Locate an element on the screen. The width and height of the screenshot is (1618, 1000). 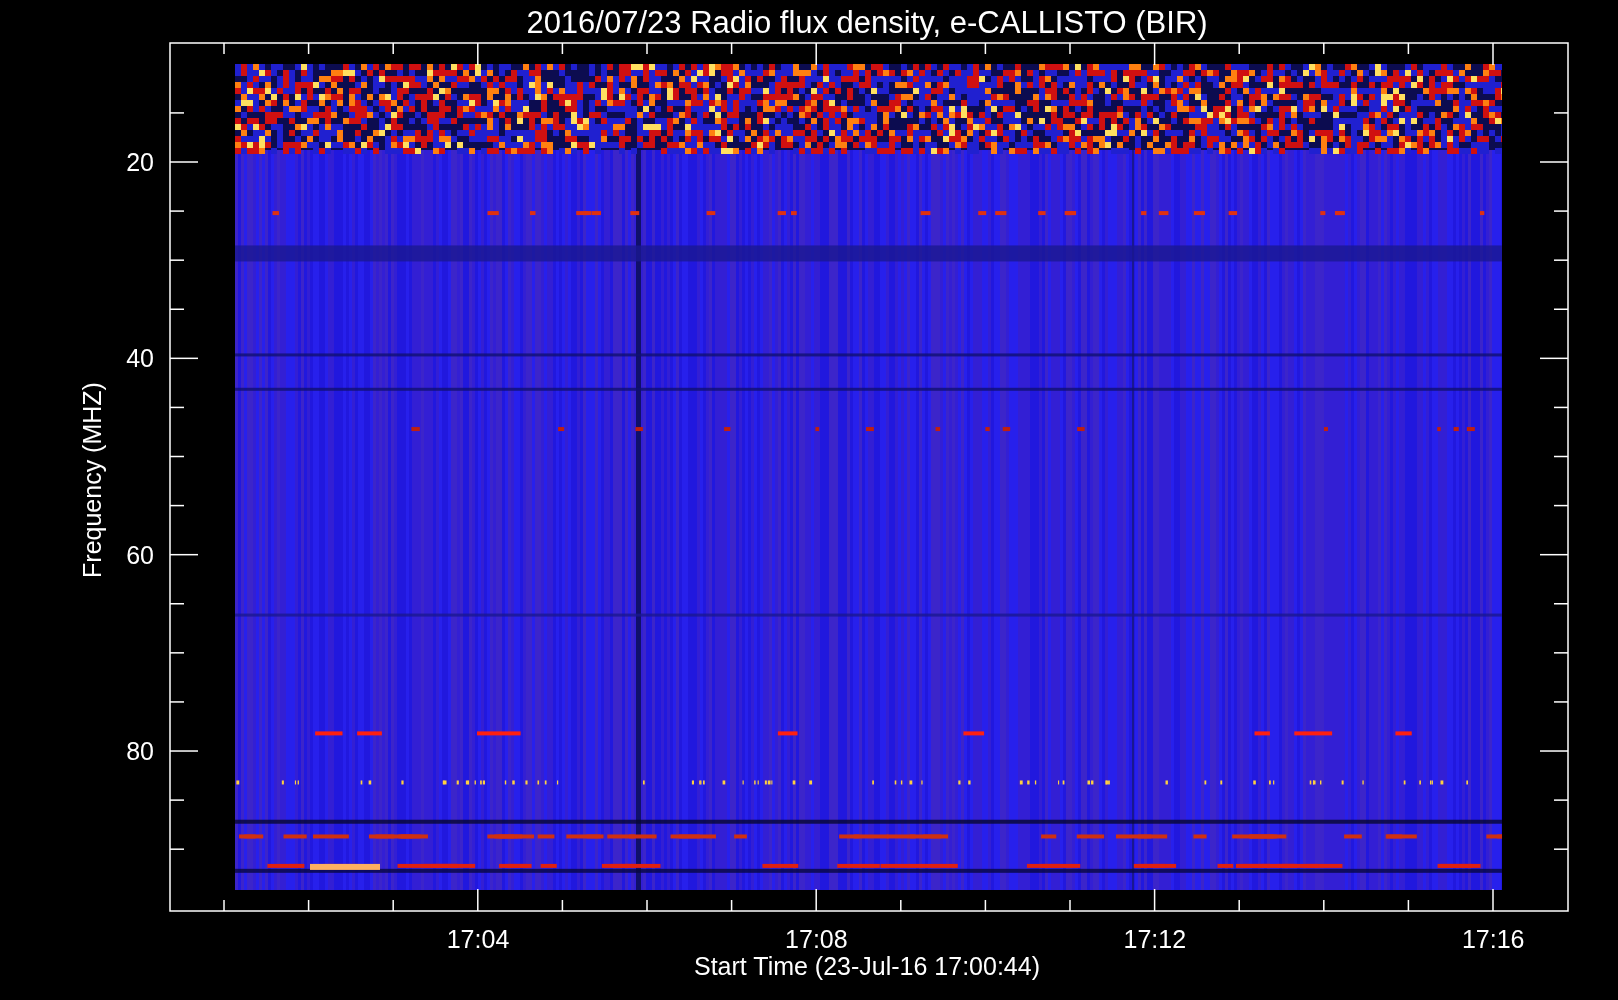
y-axis-label: Frequency (MHZ) is located at coordinates (92, 480).